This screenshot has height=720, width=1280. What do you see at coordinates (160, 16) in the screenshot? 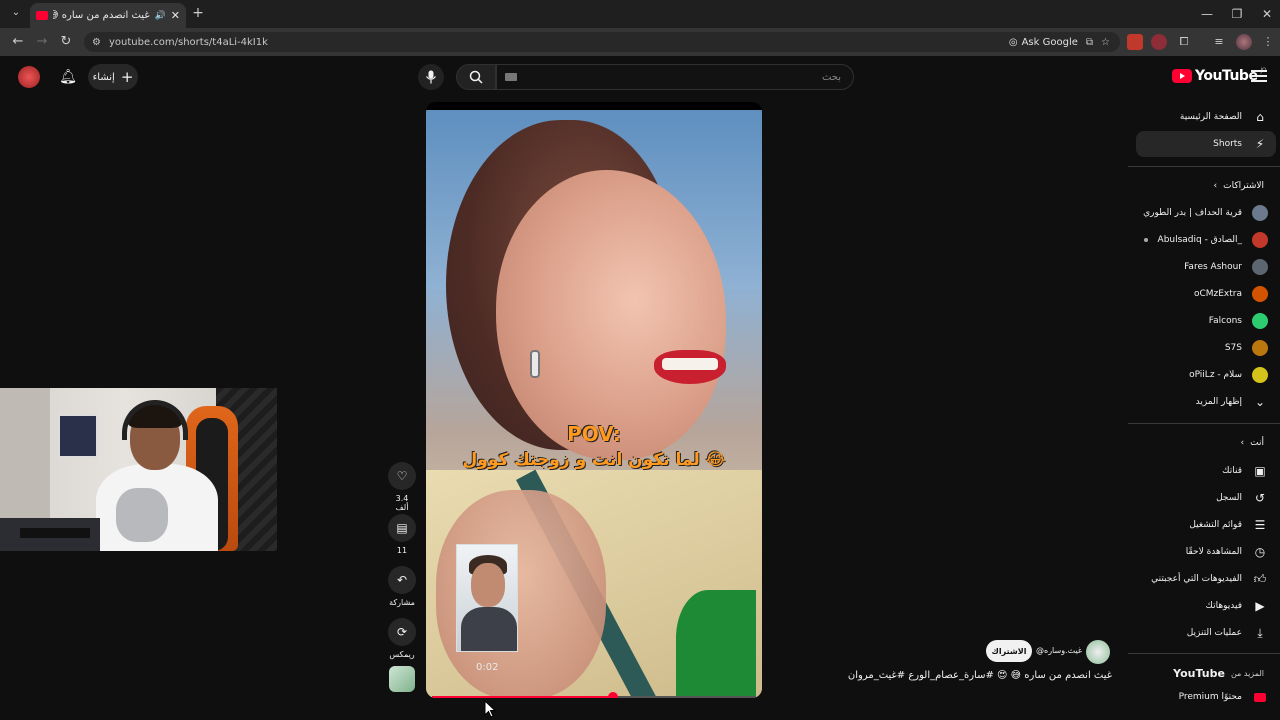
I see `speaker-icon: 🔊` at bounding box center [160, 16].